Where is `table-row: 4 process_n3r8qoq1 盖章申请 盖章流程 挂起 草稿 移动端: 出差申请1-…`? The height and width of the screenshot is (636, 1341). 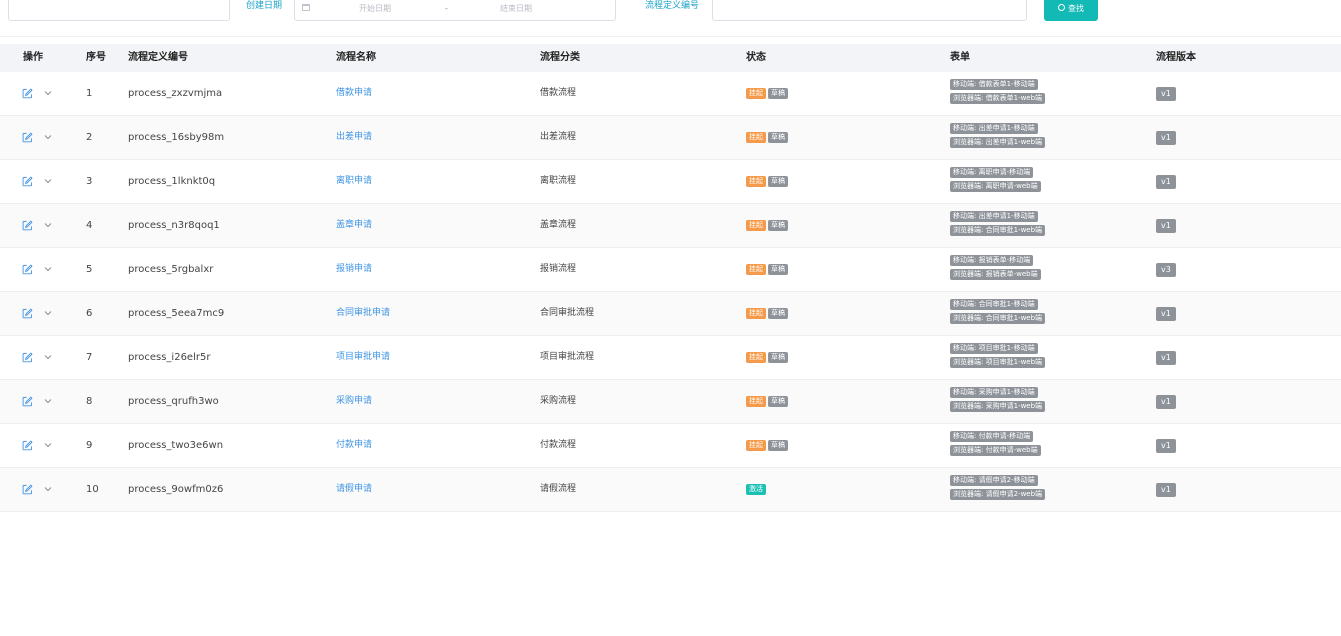
table-row: 4 process_n3r8qoq1 盖章申请 盖章流程 挂起 草稿 移动端: 出差申请1-… is located at coordinates (670, 226).